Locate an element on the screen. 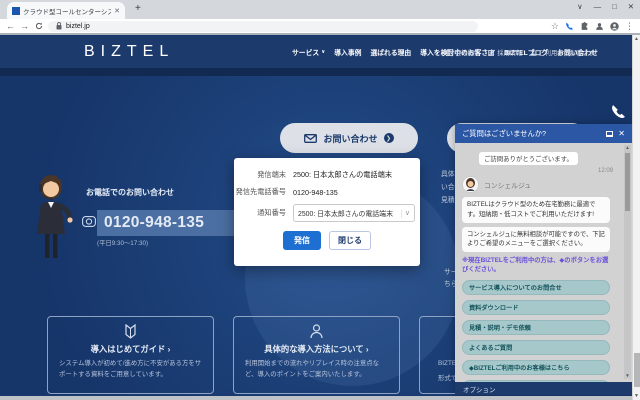 This screenshot has width=640, height=400. header-sub-bar is located at coordinates (316, 72).